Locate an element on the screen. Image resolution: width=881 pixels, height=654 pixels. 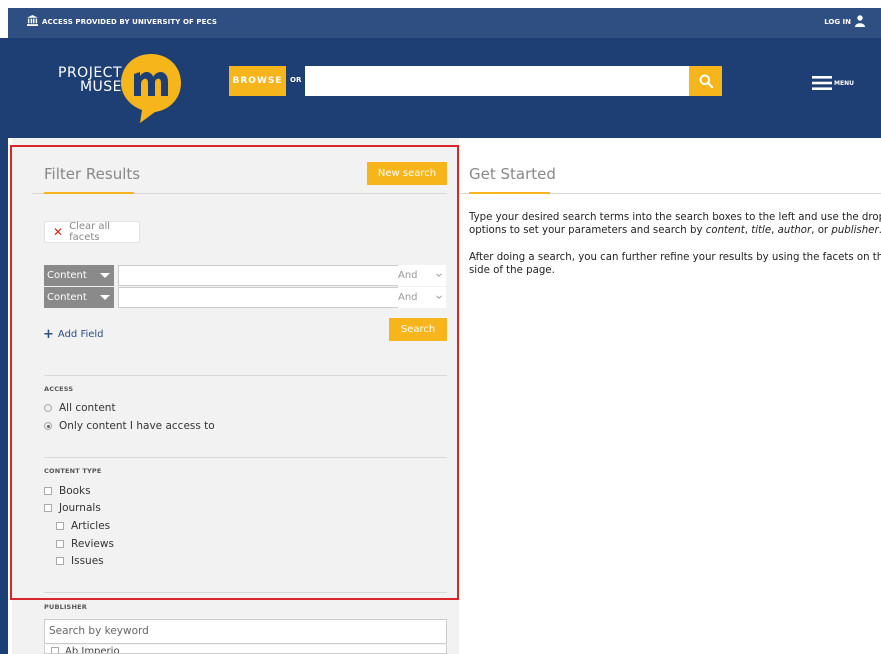
radio-only-accessible: Only content I have access to is located at coordinates (129, 426).